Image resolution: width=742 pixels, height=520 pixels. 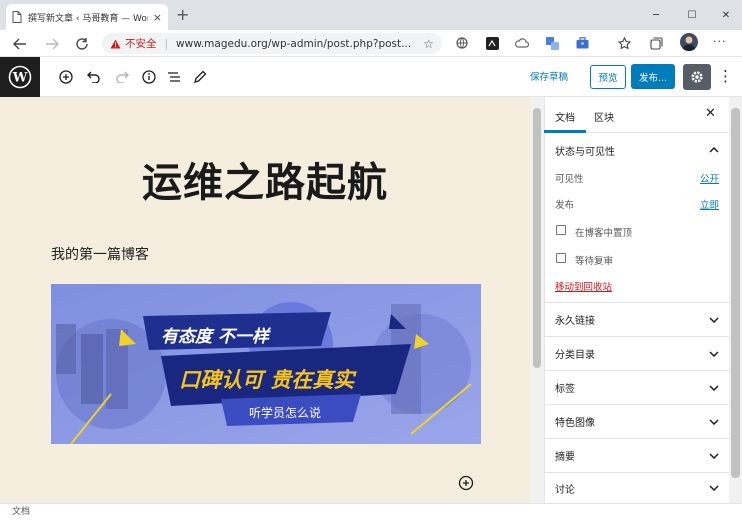 I want to click on list-view-icon, so click(x=174, y=77).